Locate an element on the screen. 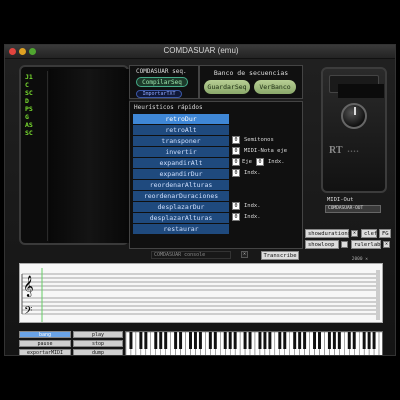 Image resolution: width=400 pixels, height=400 pixels. midi-note-axis-field: 0 is located at coordinates (236, 151).